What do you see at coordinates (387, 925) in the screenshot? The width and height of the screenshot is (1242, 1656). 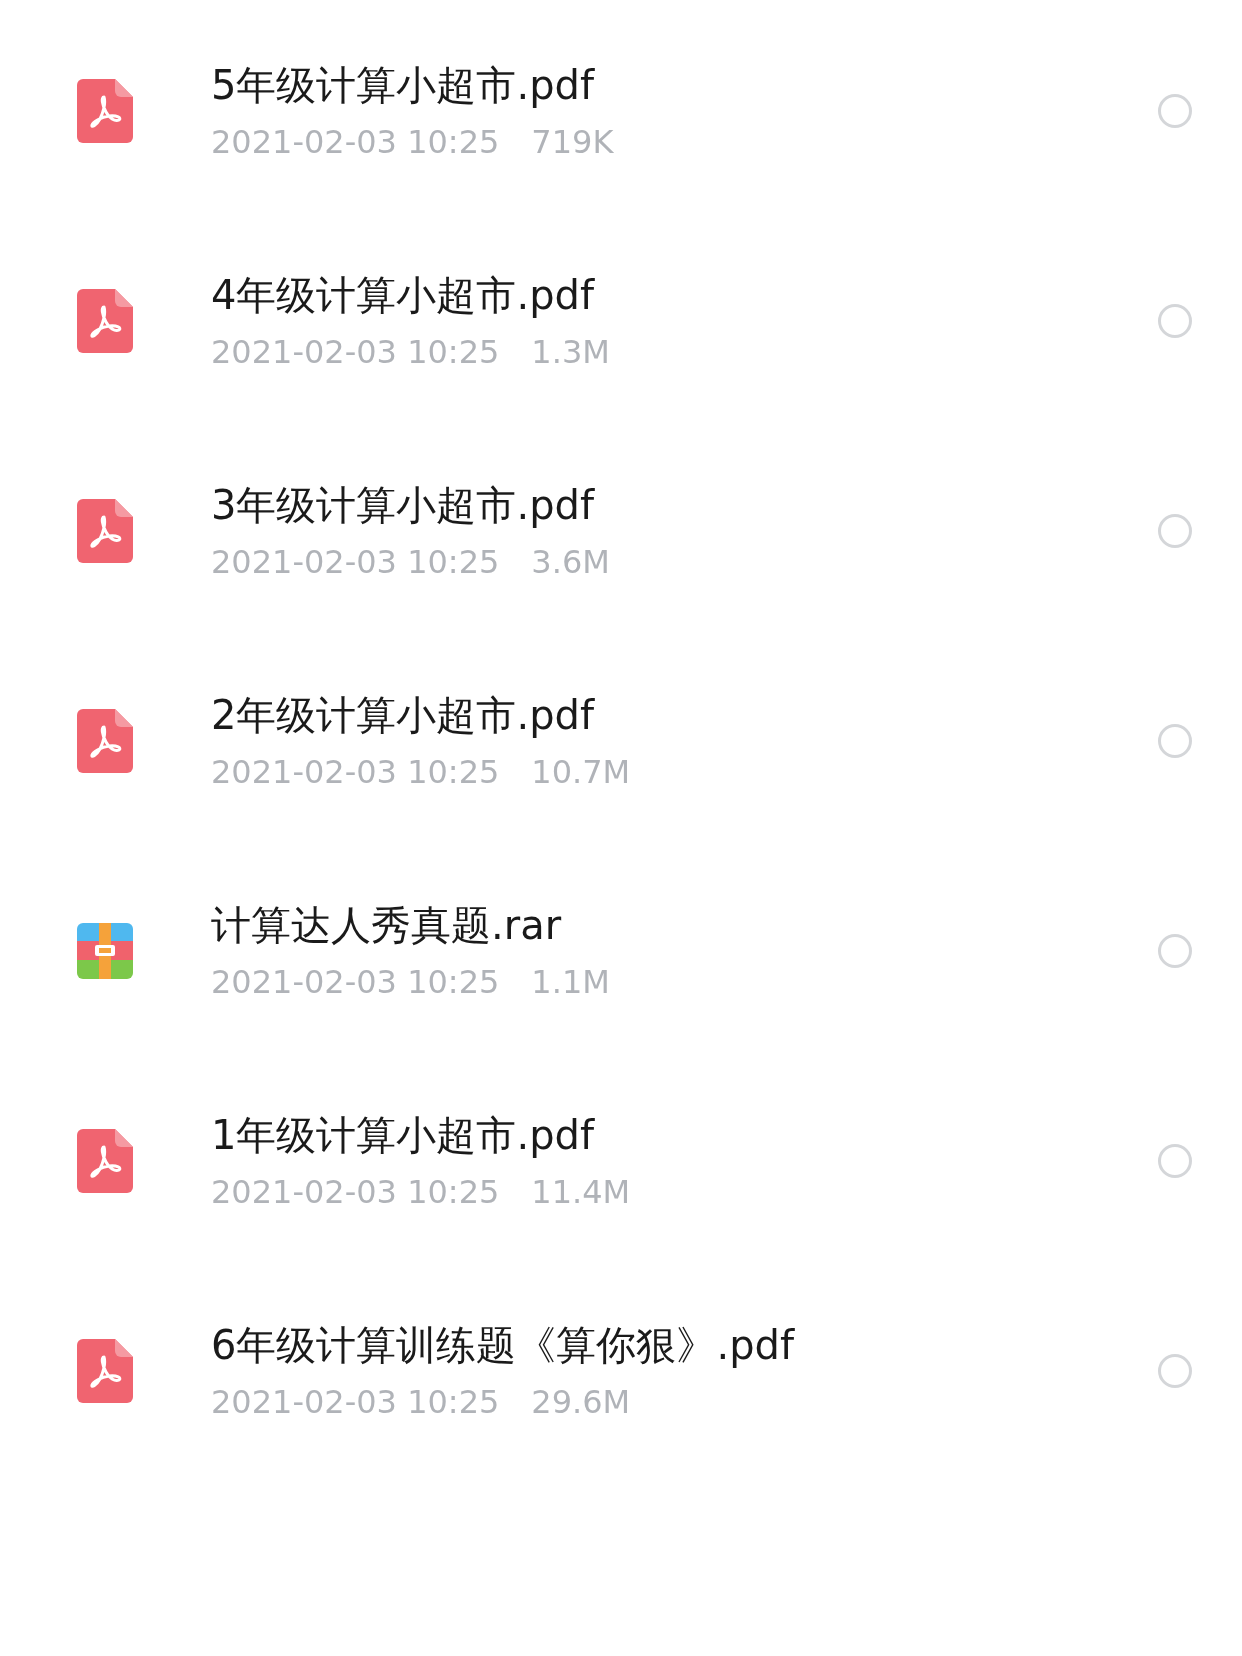 I see `file-name: 计算达人秀真题.rar` at bounding box center [387, 925].